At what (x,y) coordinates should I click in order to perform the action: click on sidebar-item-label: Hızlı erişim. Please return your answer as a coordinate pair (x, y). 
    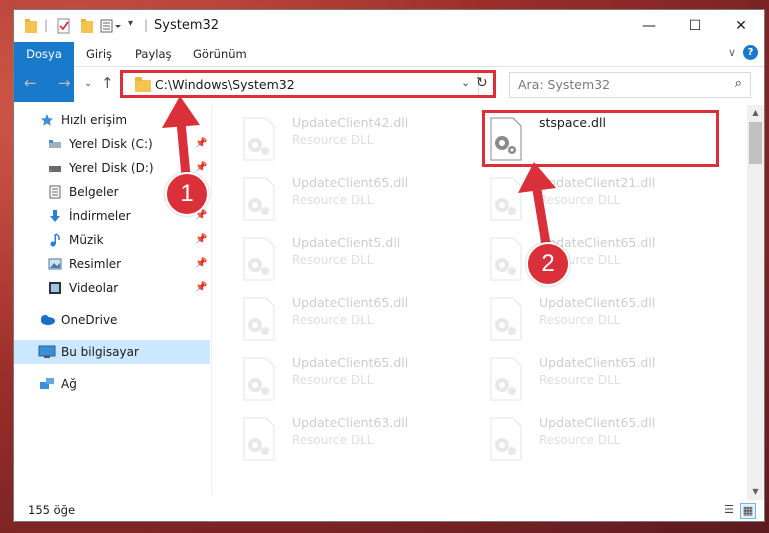
    Looking at the image, I should click on (94, 120).